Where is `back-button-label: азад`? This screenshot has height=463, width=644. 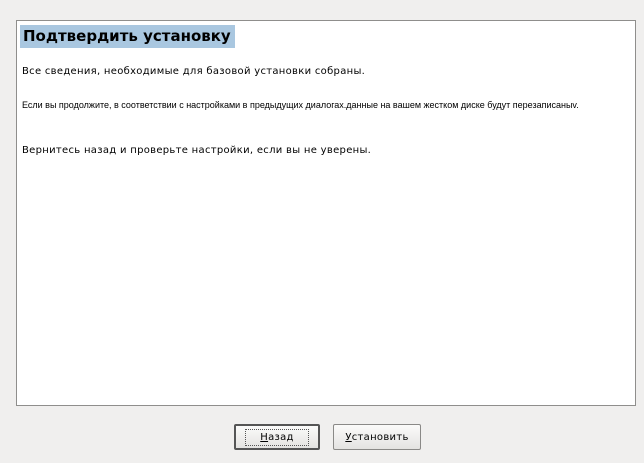 back-button-label: азад is located at coordinates (281, 437).